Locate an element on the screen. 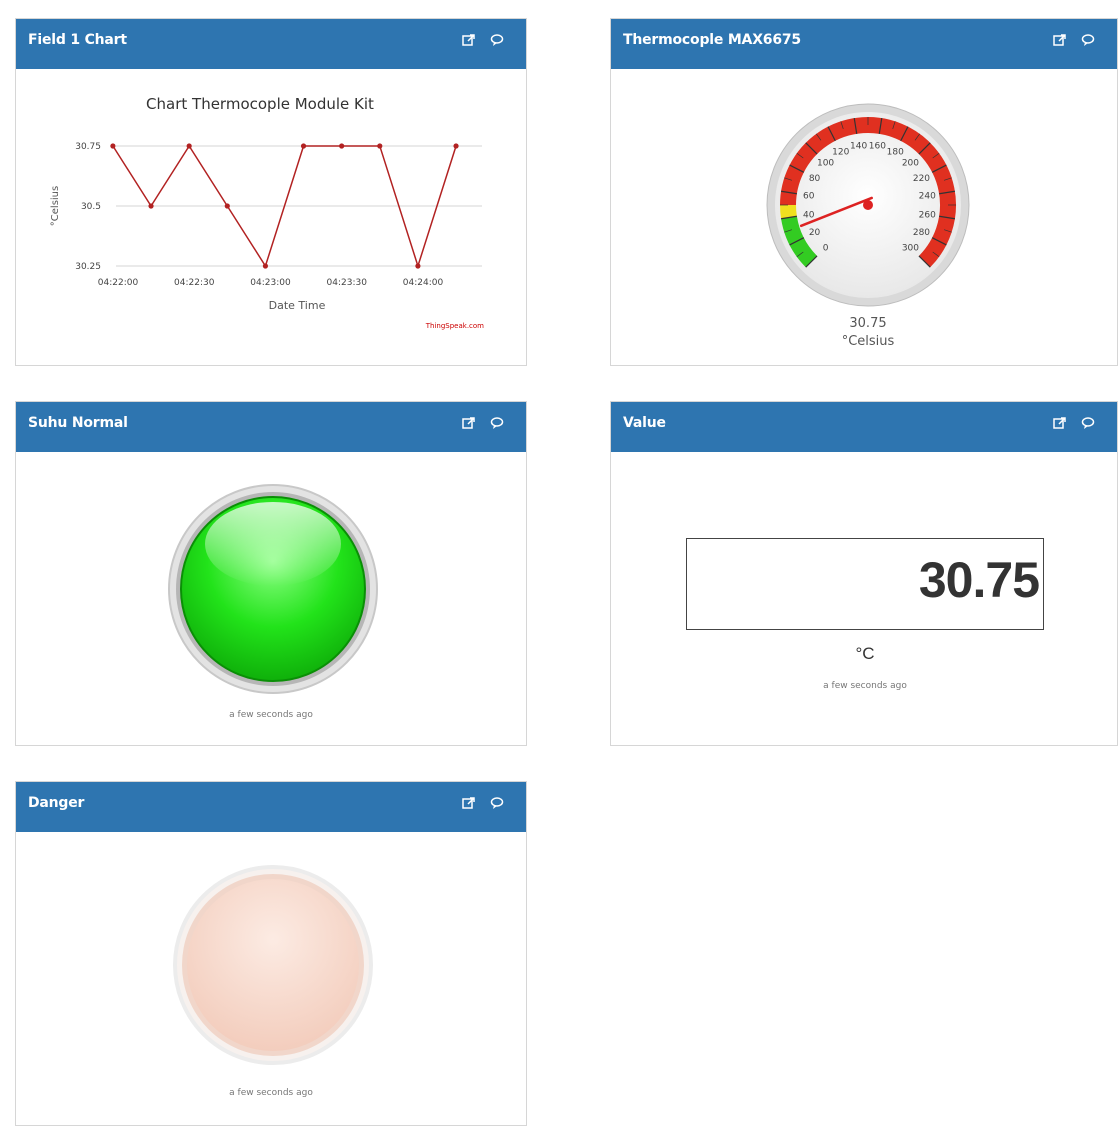 The image size is (1119, 1140). widget-header: Danger is located at coordinates (271, 807).